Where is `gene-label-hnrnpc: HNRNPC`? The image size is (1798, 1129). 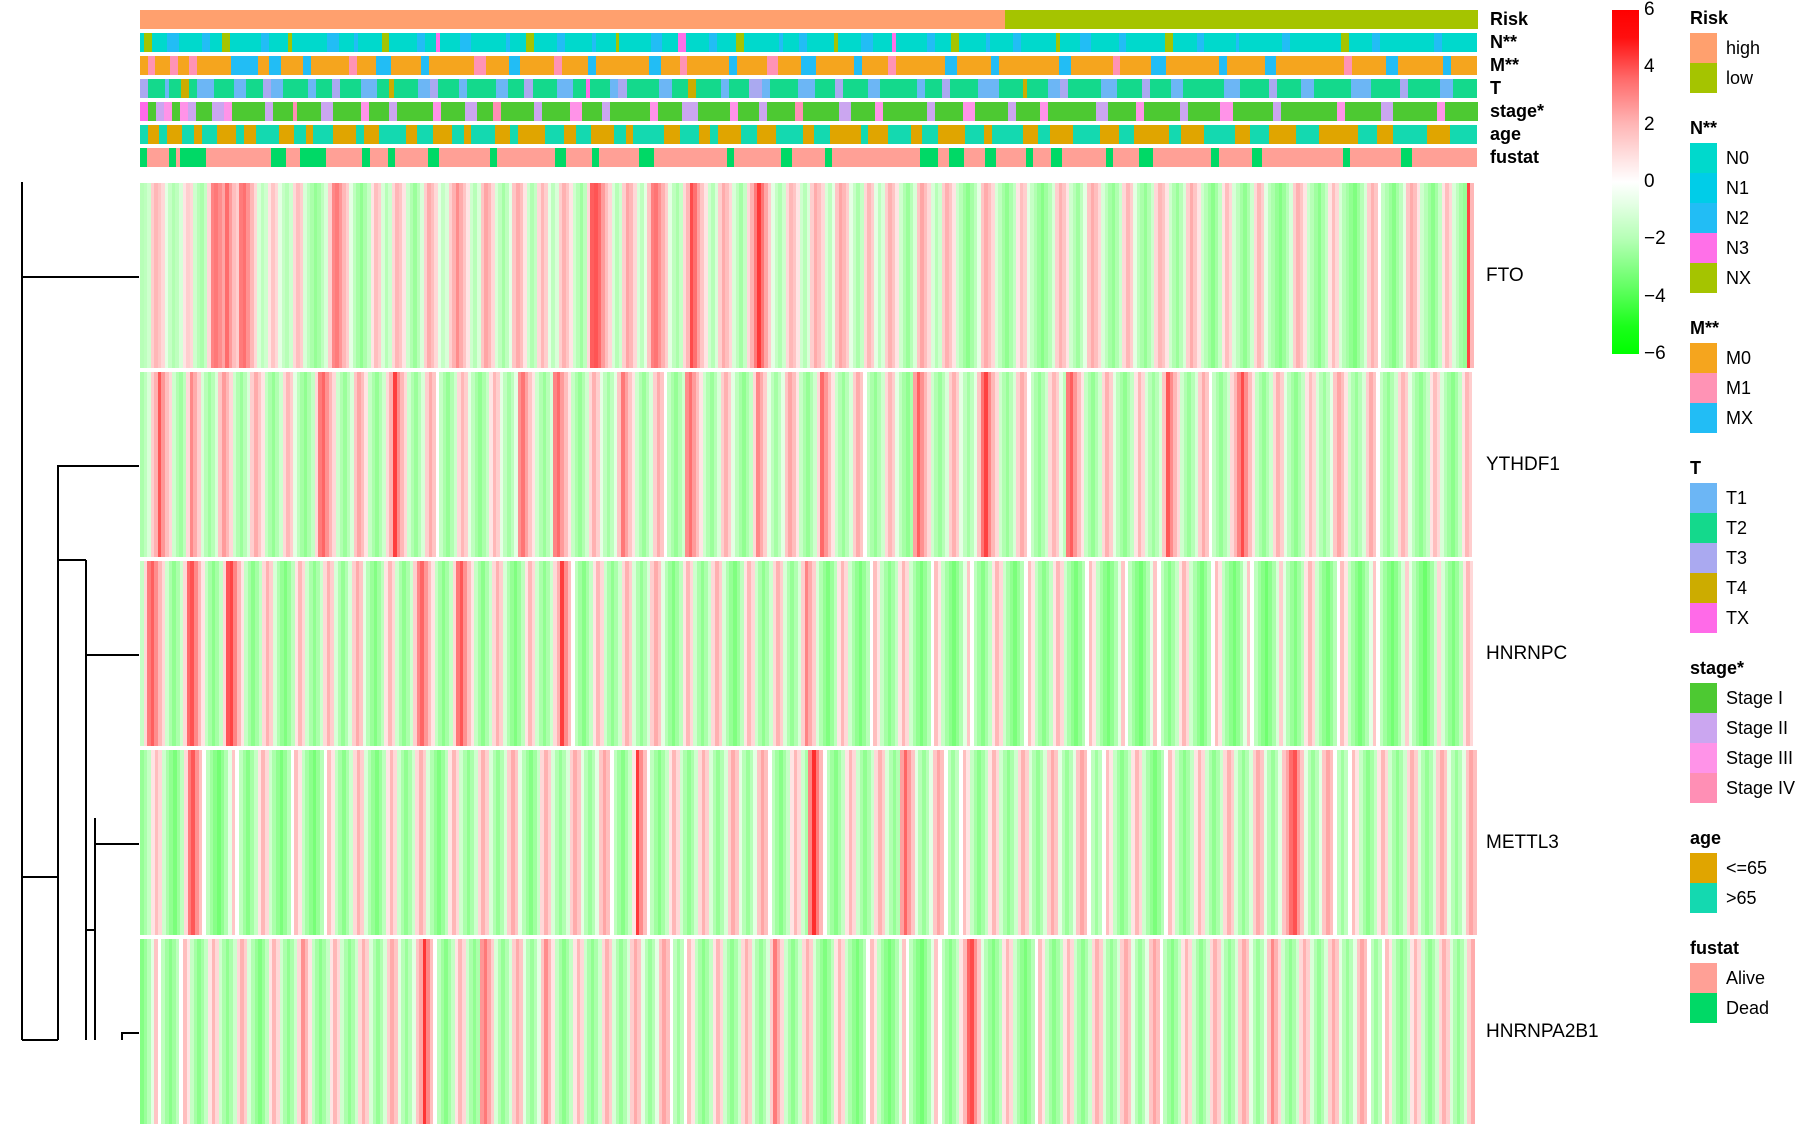 gene-label-hnrnpc: HNRNPC is located at coordinates (1527, 653).